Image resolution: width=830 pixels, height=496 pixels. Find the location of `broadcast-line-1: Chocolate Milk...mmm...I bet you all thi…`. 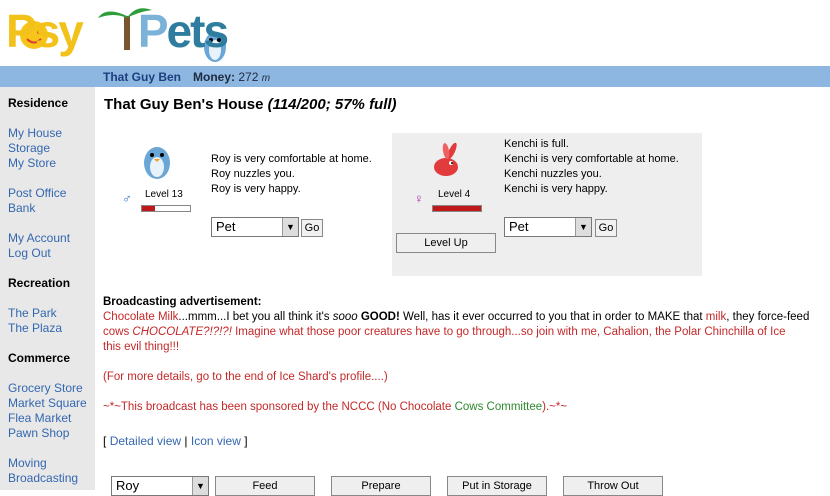

broadcast-line-1: Chocolate Milk...mmm...I bet you all thi… is located at coordinates (466, 317).